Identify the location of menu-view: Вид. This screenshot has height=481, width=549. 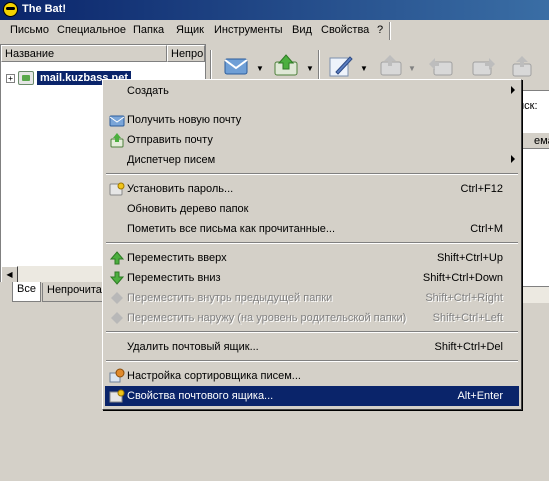
(302, 30).